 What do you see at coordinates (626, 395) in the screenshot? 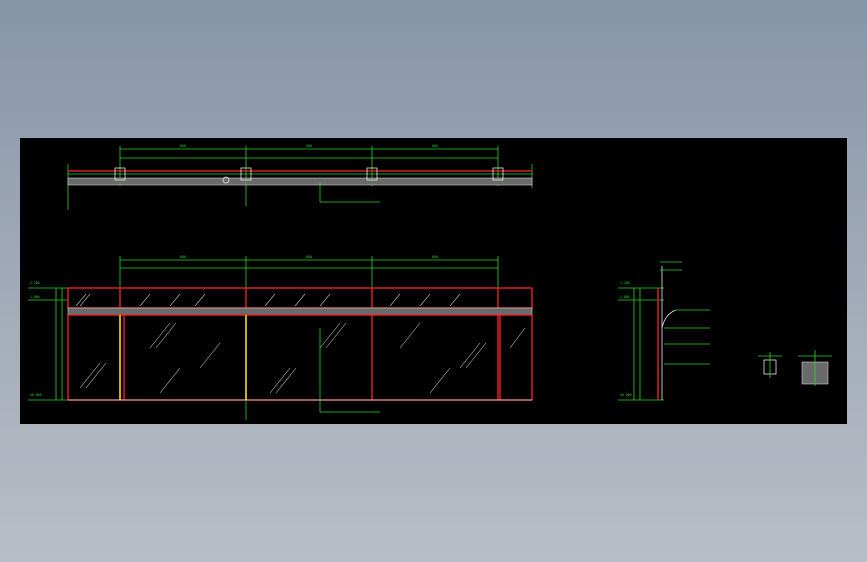
I see `section-level: ±0.000` at bounding box center [626, 395].